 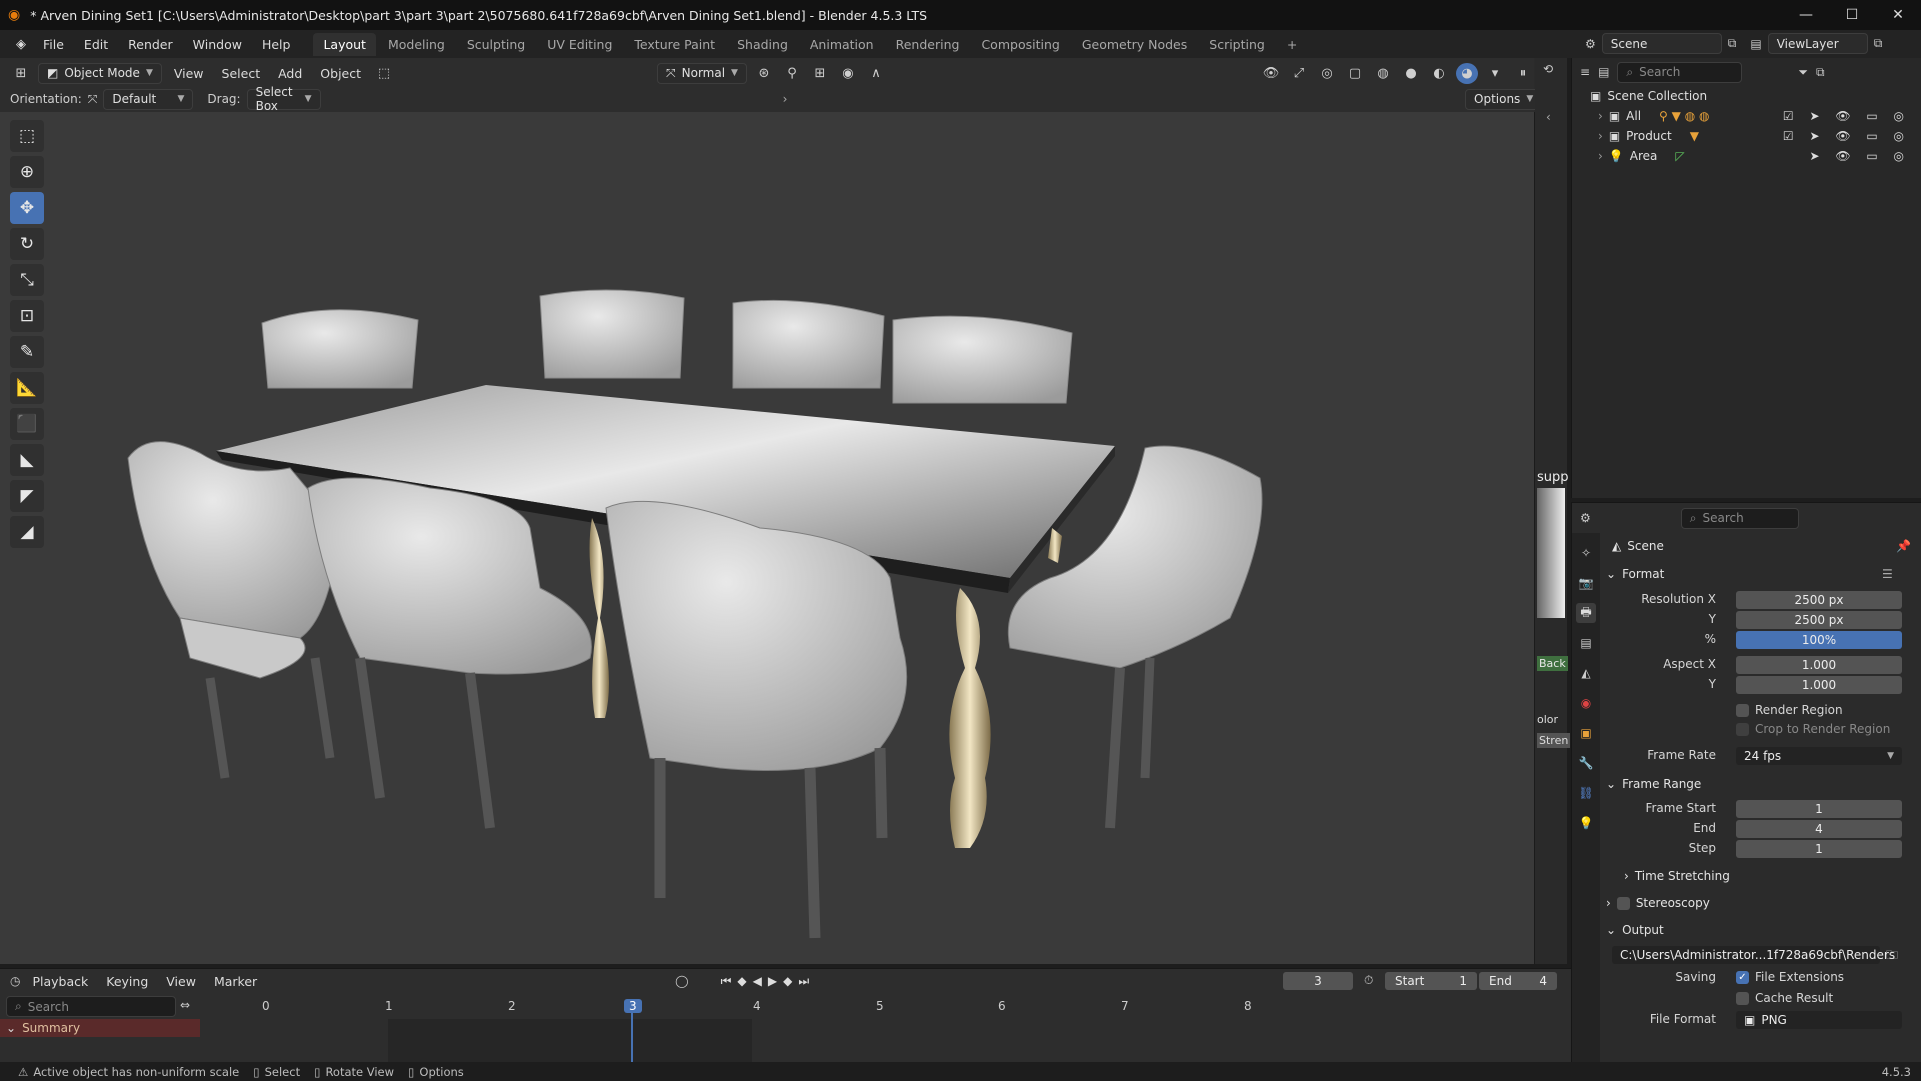 What do you see at coordinates (757, 981) in the screenshot?
I see `play-reverse-icon: ◀` at bounding box center [757, 981].